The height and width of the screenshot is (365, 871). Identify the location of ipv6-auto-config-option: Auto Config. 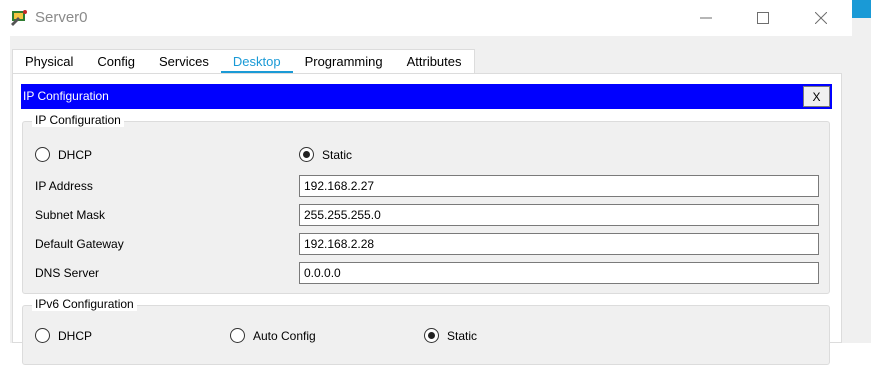
(273, 335).